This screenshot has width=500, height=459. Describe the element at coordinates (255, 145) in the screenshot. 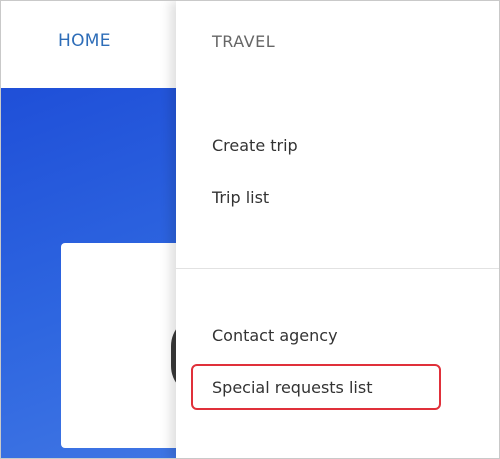

I see `menu-item-create-trip: Create trip` at that location.